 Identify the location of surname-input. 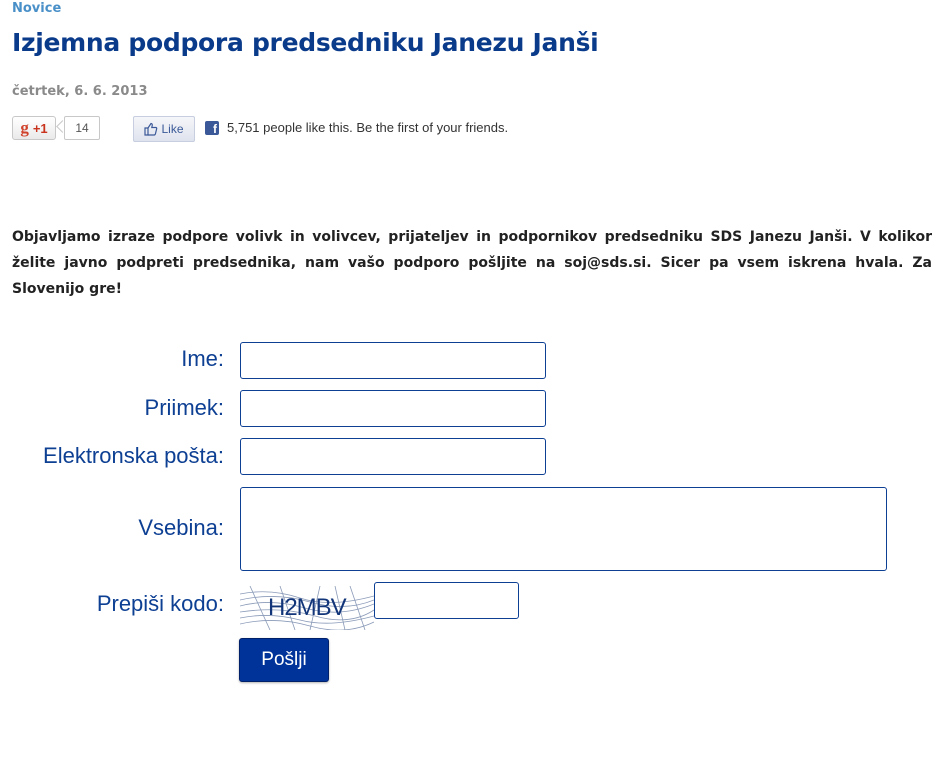
(393, 408).